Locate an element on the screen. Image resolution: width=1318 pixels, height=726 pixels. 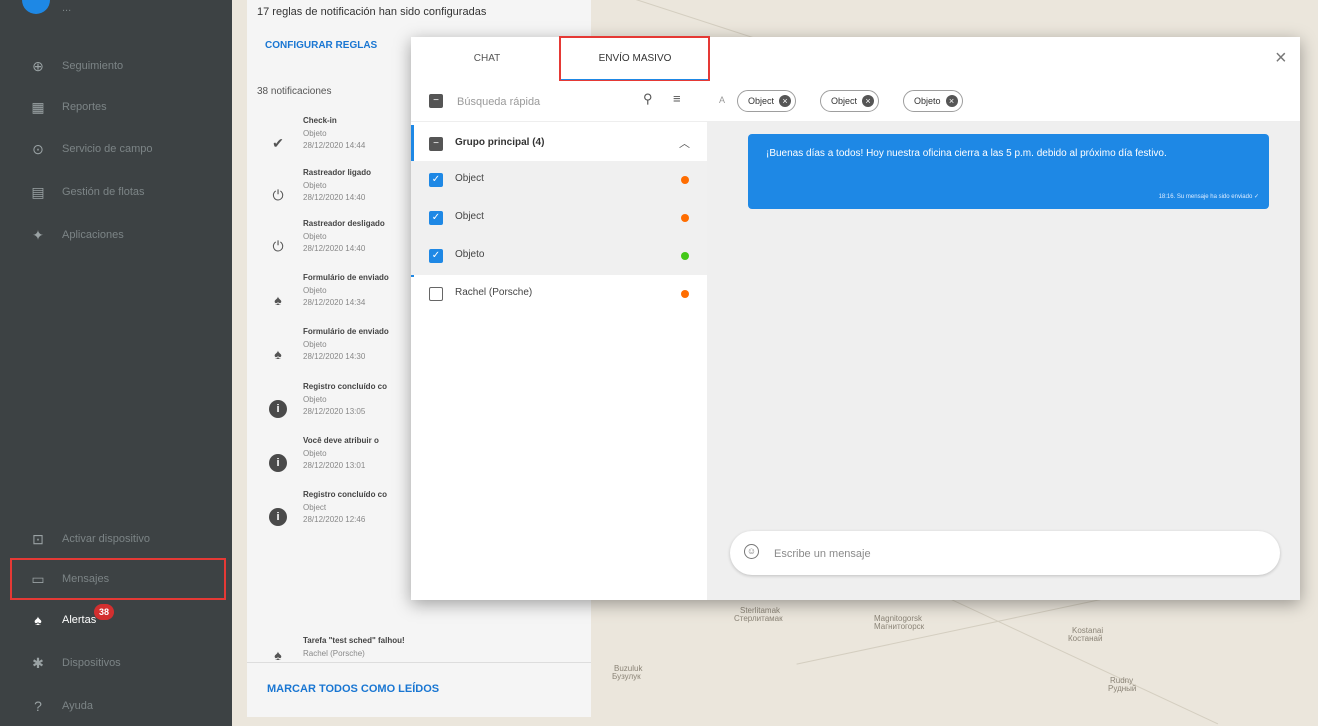
puzzle-icon: ✦ is located at coordinates (38, 234).